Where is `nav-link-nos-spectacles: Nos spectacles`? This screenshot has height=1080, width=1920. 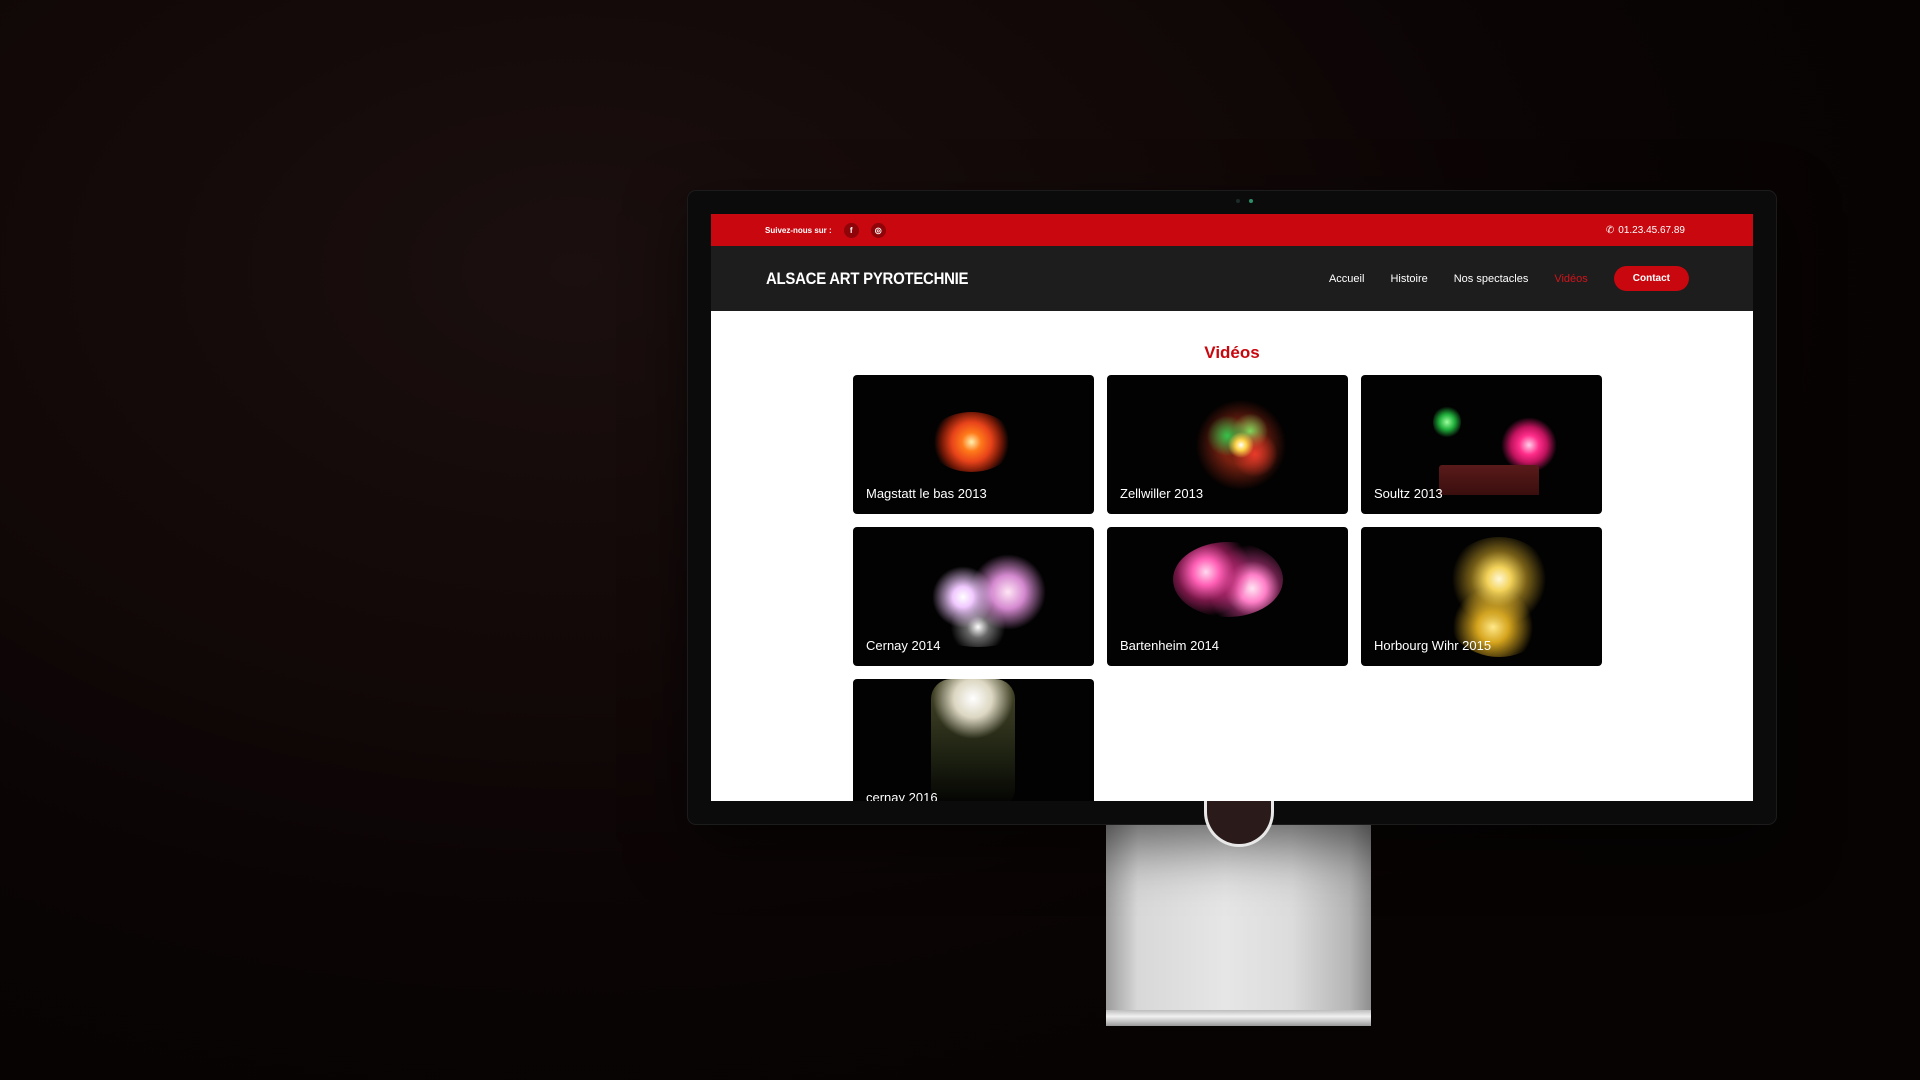 nav-link-nos-spectacles: Nos spectacles is located at coordinates (1491, 279).